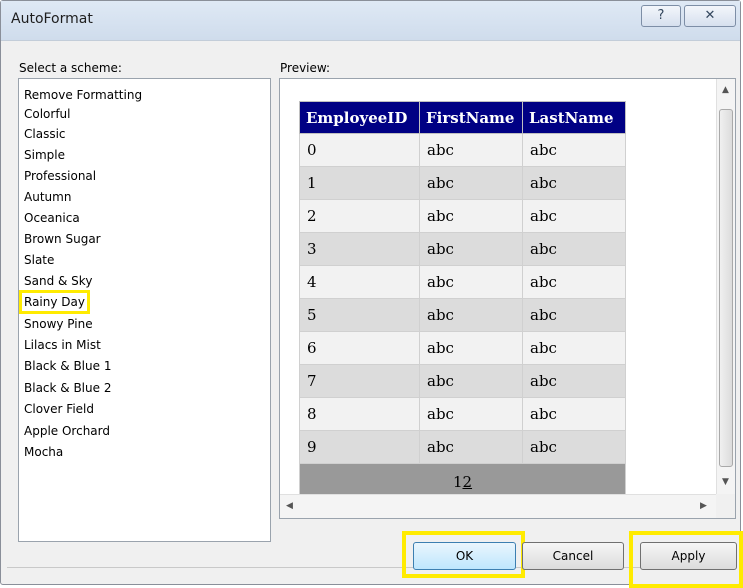  Describe the element at coordinates (59, 409) in the screenshot. I see `scheme-item-clover-field: Clover Field` at that location.